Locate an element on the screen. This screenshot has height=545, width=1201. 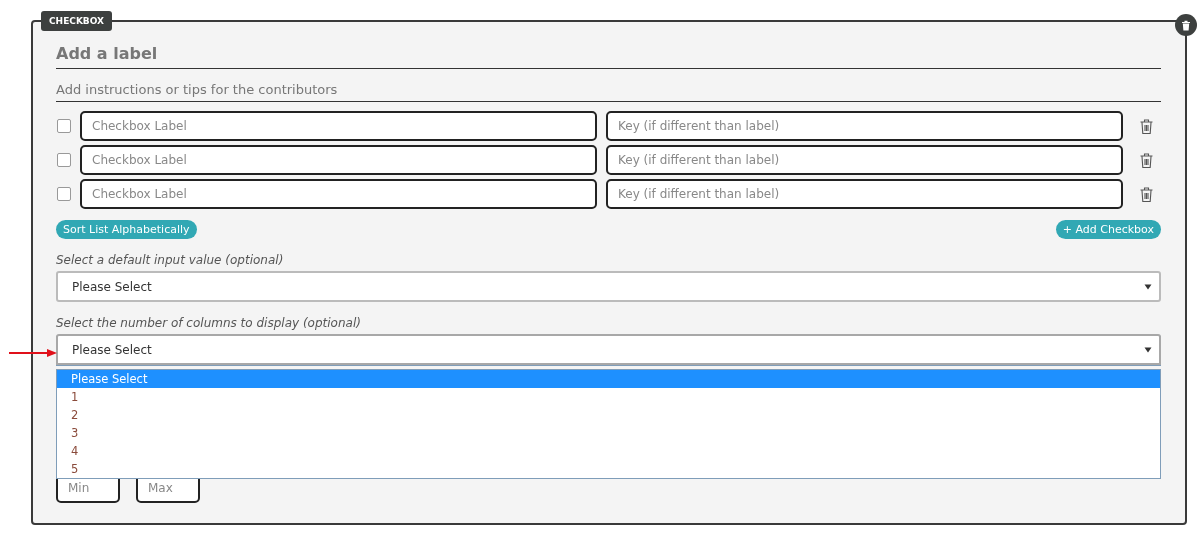
dropdown-option: 4 is located at coordinates (608, 451).